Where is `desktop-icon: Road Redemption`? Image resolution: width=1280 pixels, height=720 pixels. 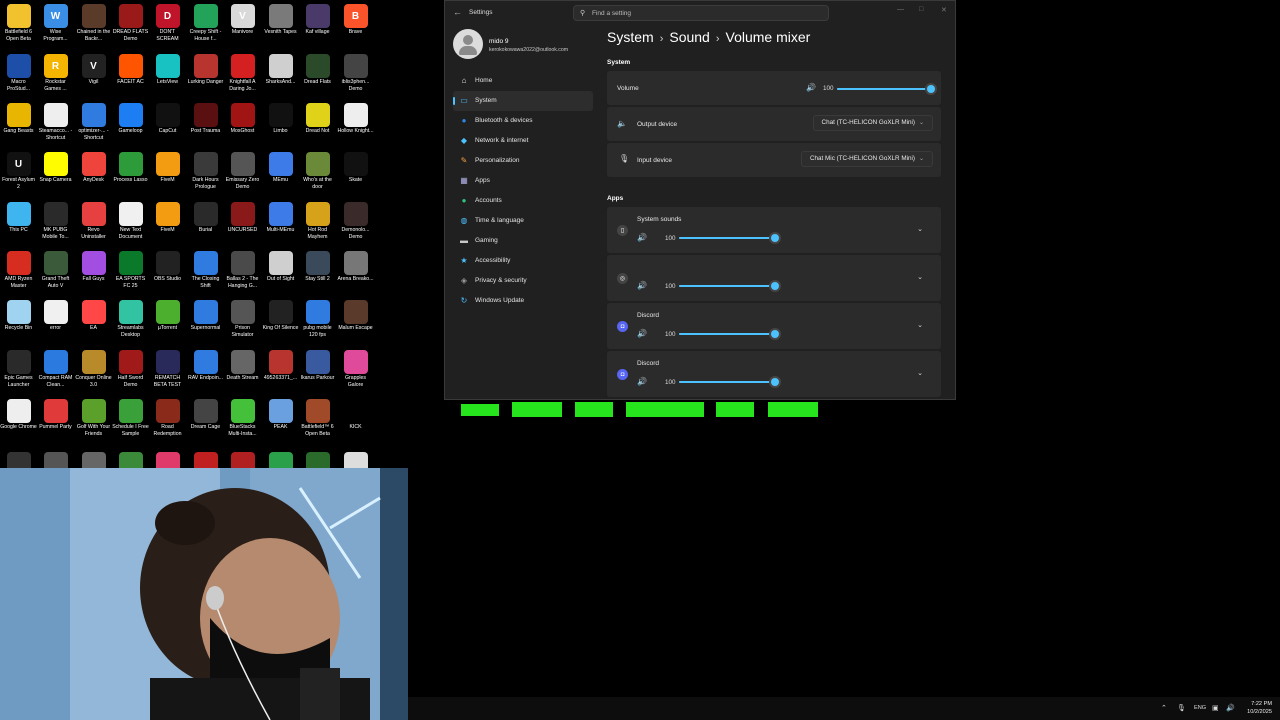
desktop-icon: Road Redemption is located at coordinates (167, 417).